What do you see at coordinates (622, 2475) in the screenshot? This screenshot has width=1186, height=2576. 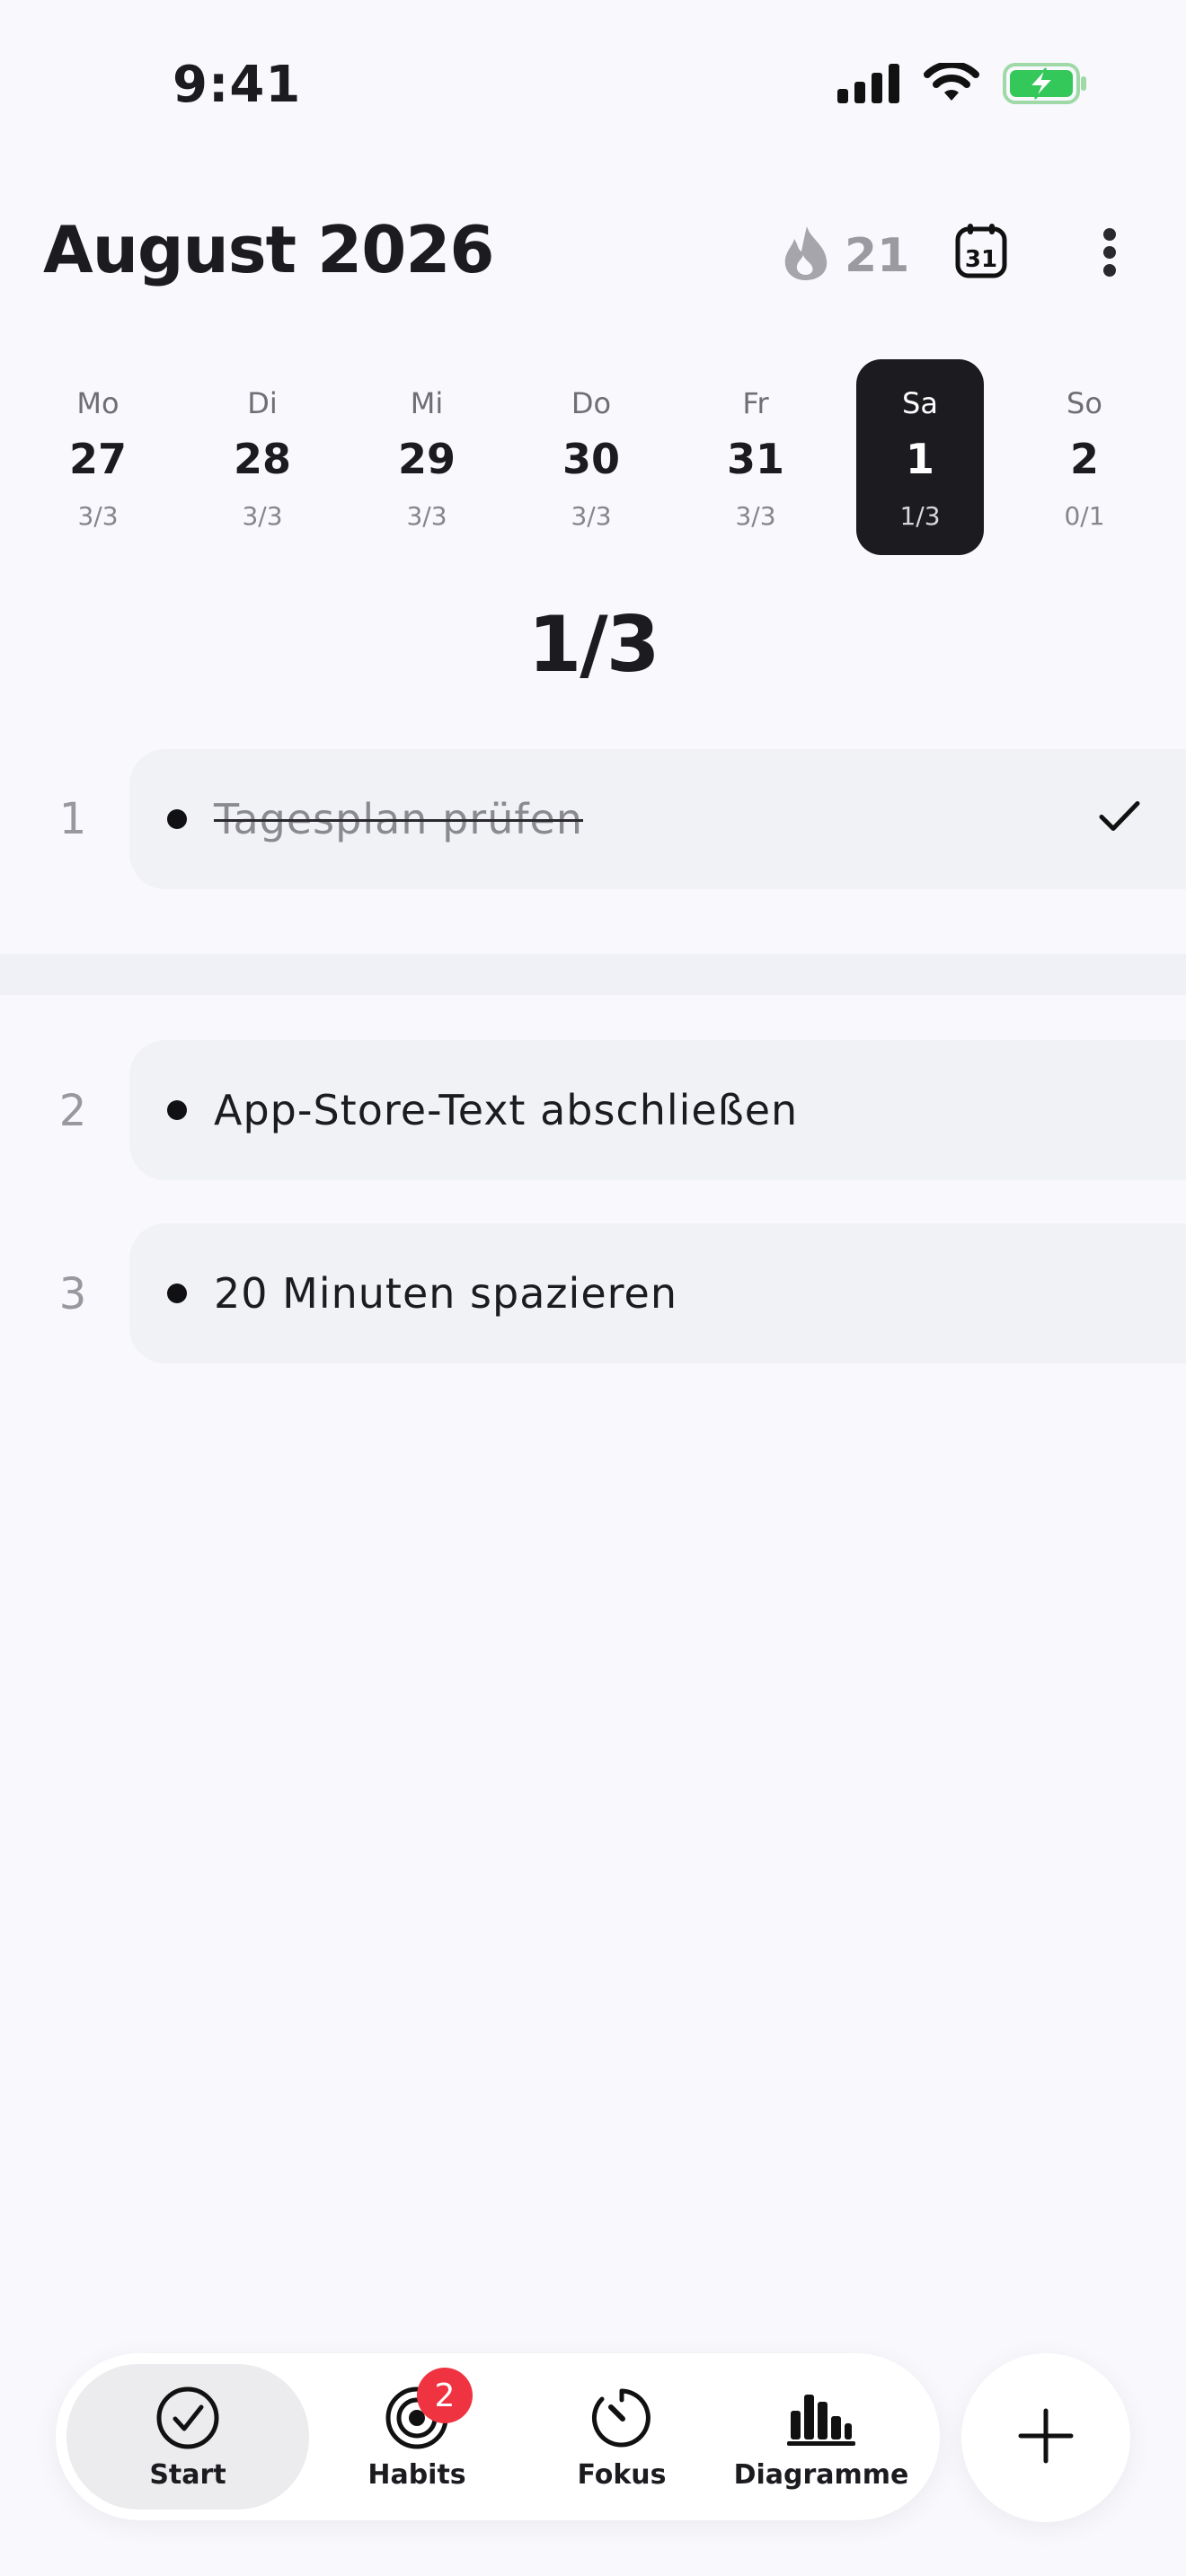 I see `tab-label: Fokus` at bounding box center [622, 2475].